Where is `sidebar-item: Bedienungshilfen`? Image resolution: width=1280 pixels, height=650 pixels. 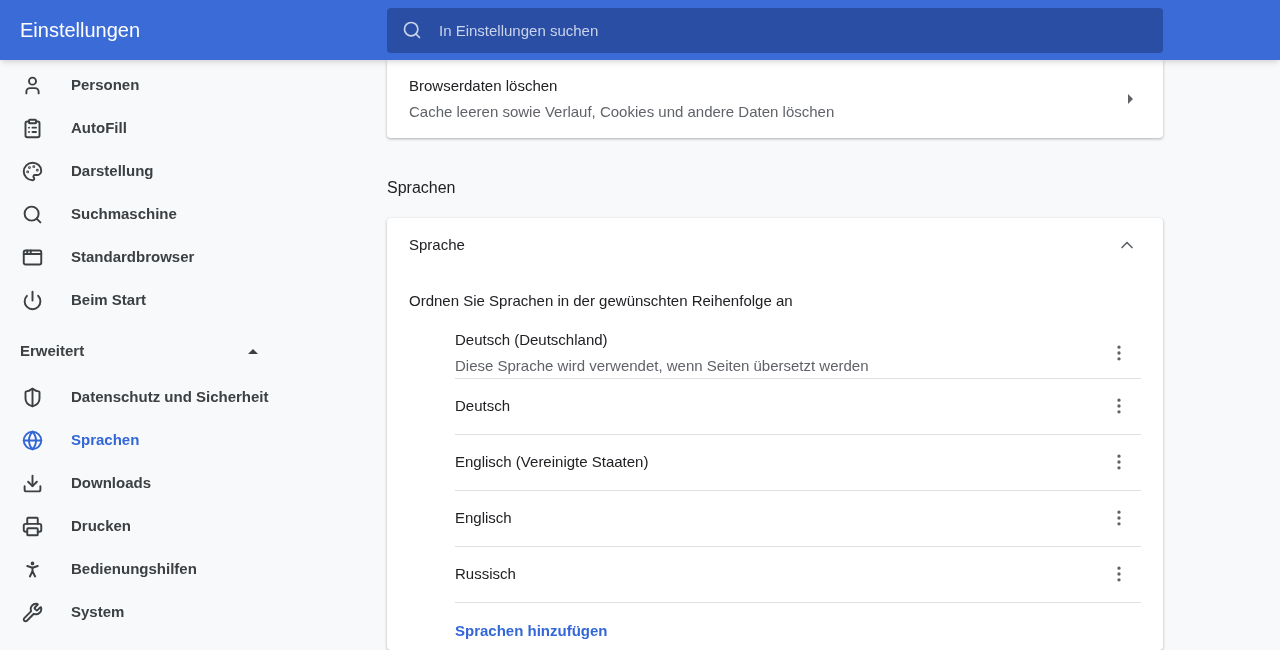
sidebar-item: Bedienungshilfen is located at coordinates (193, 569).